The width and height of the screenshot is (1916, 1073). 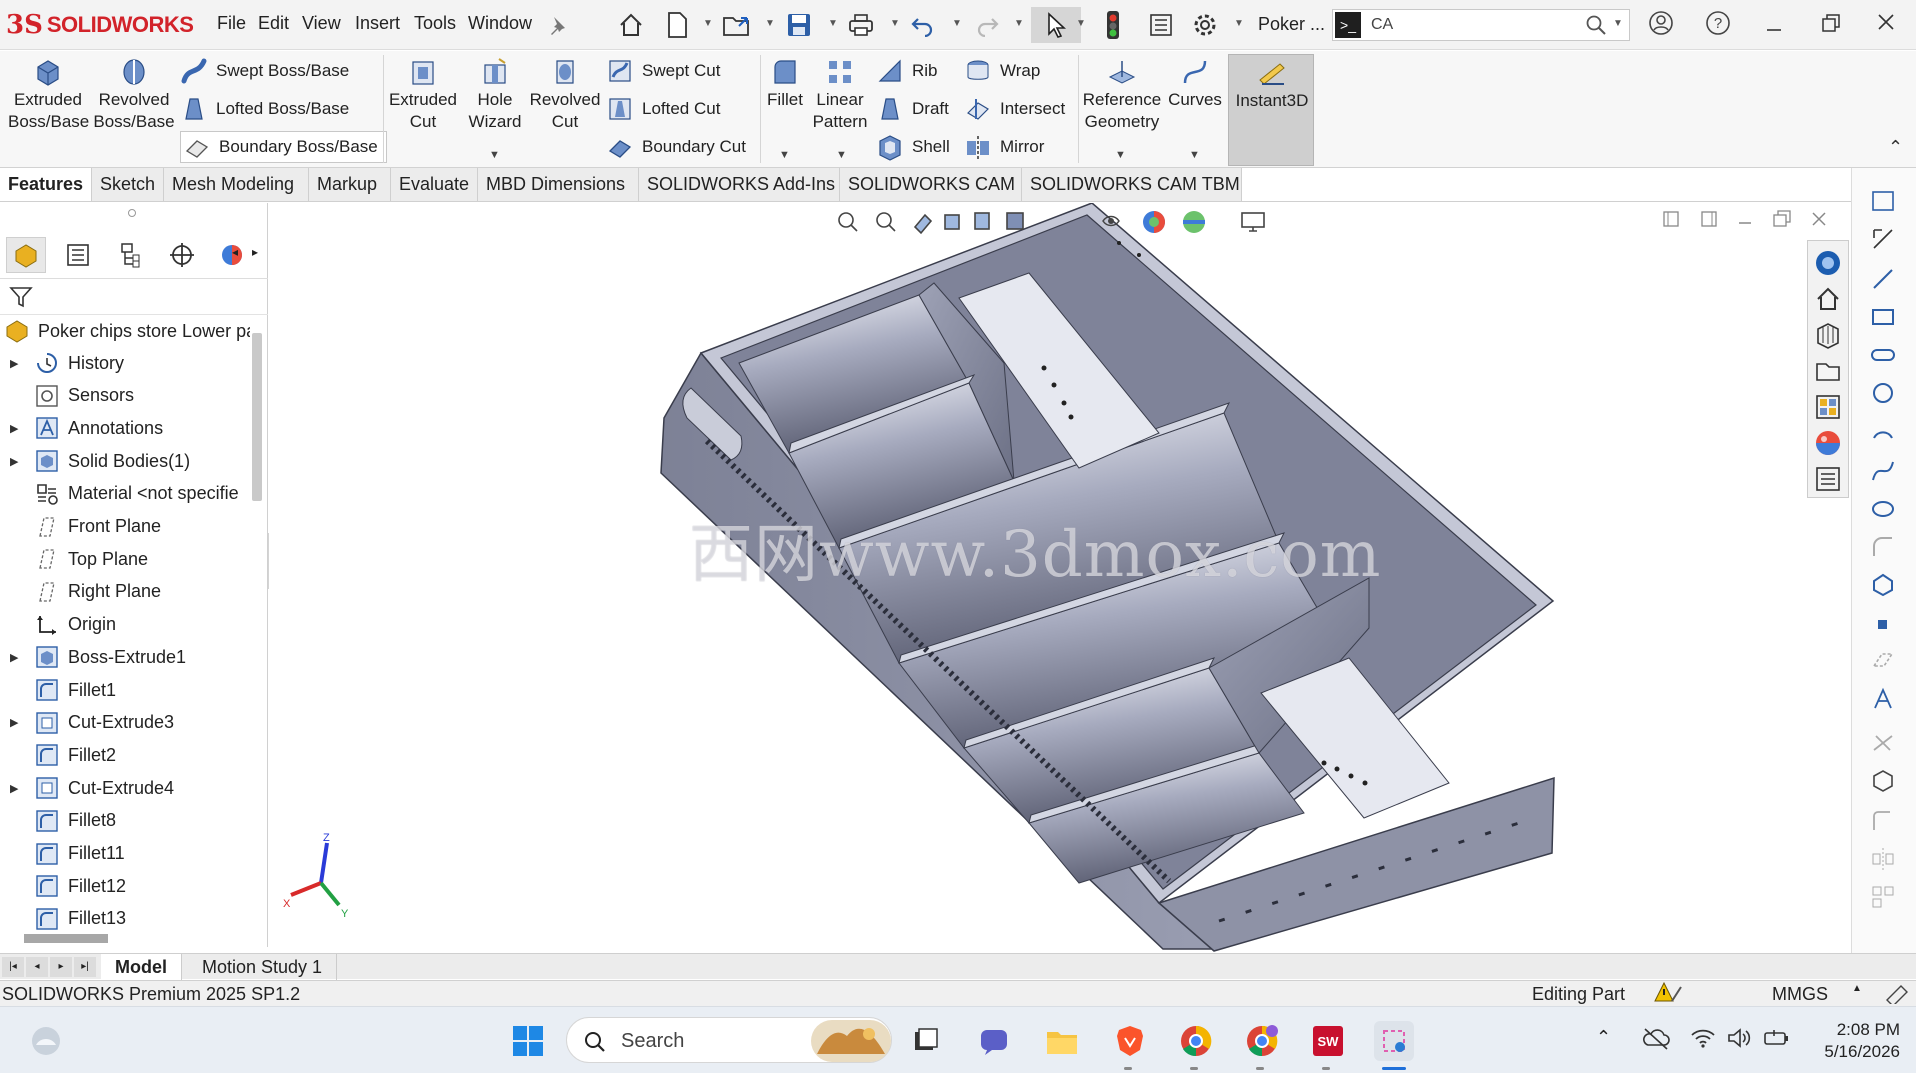 What do you see at coordinates (1205, 25) in the screenshot?
I see `options-gear-icon` at bounding box center [1205, 25].